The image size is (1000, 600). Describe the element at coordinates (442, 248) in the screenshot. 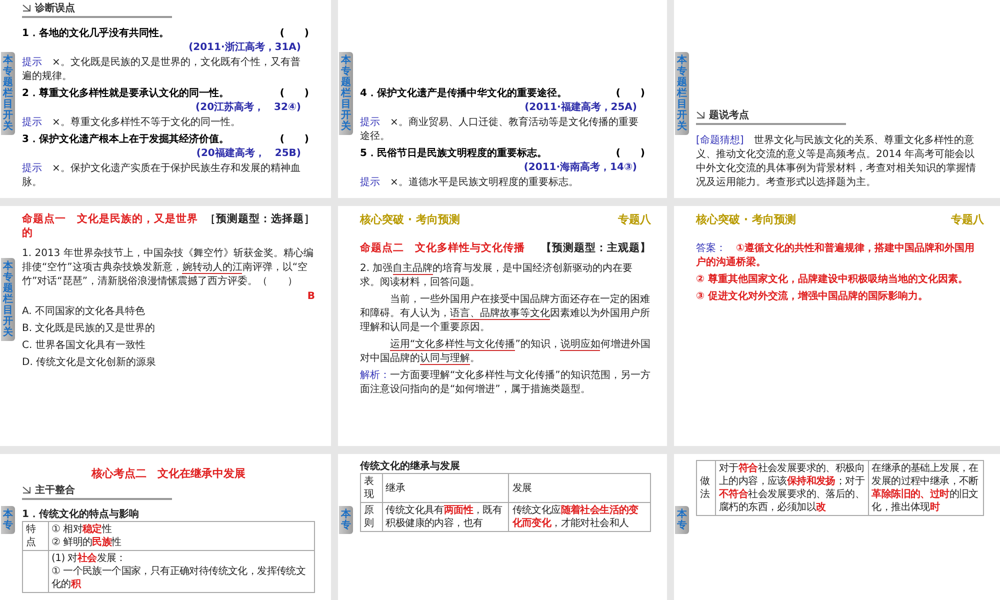

I see `topic-title: 命题点二 文化多样性与文化传播` at that location.